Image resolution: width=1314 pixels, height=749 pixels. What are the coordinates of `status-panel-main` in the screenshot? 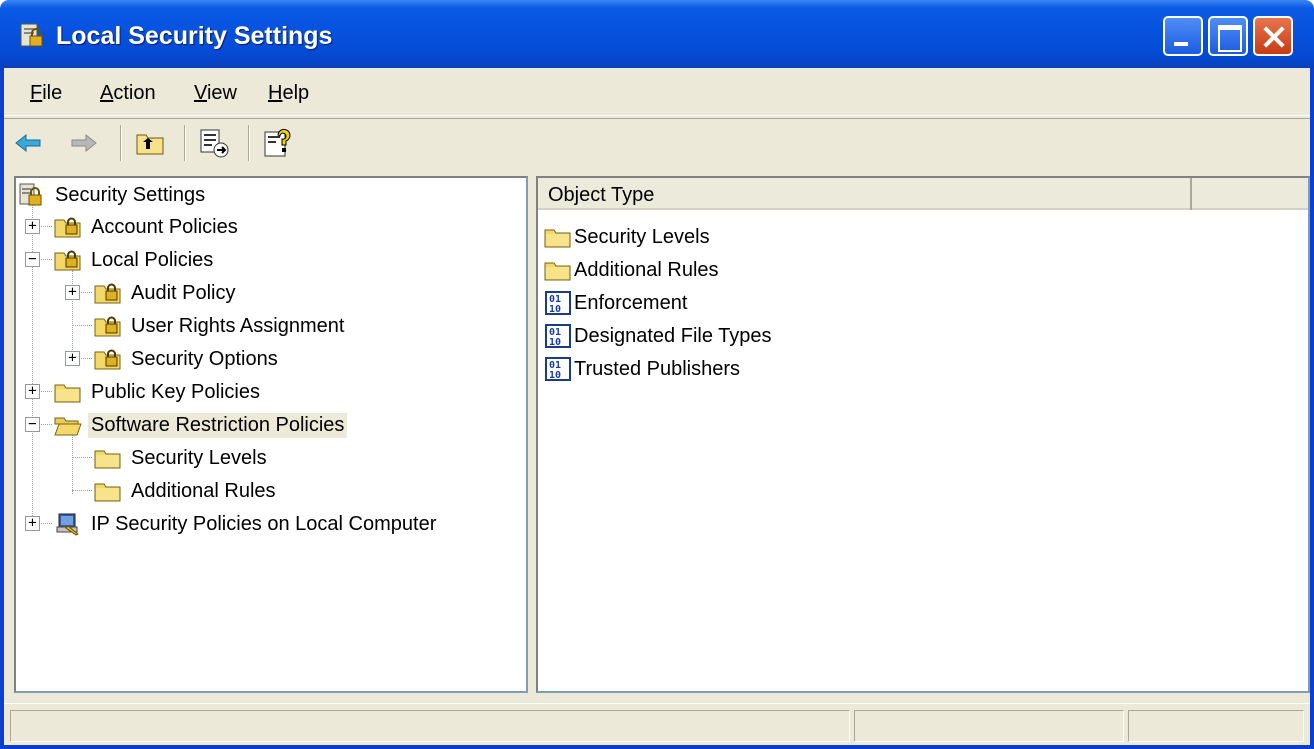 It's located at (430, 726).